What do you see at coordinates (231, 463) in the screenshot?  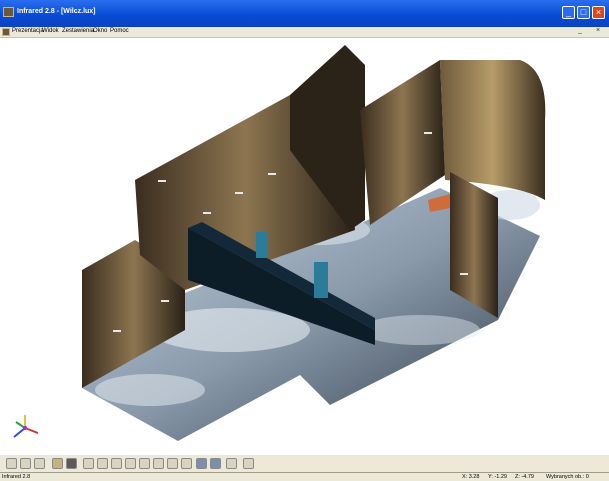 I see `window-icon` at bounding box center [231, 463].